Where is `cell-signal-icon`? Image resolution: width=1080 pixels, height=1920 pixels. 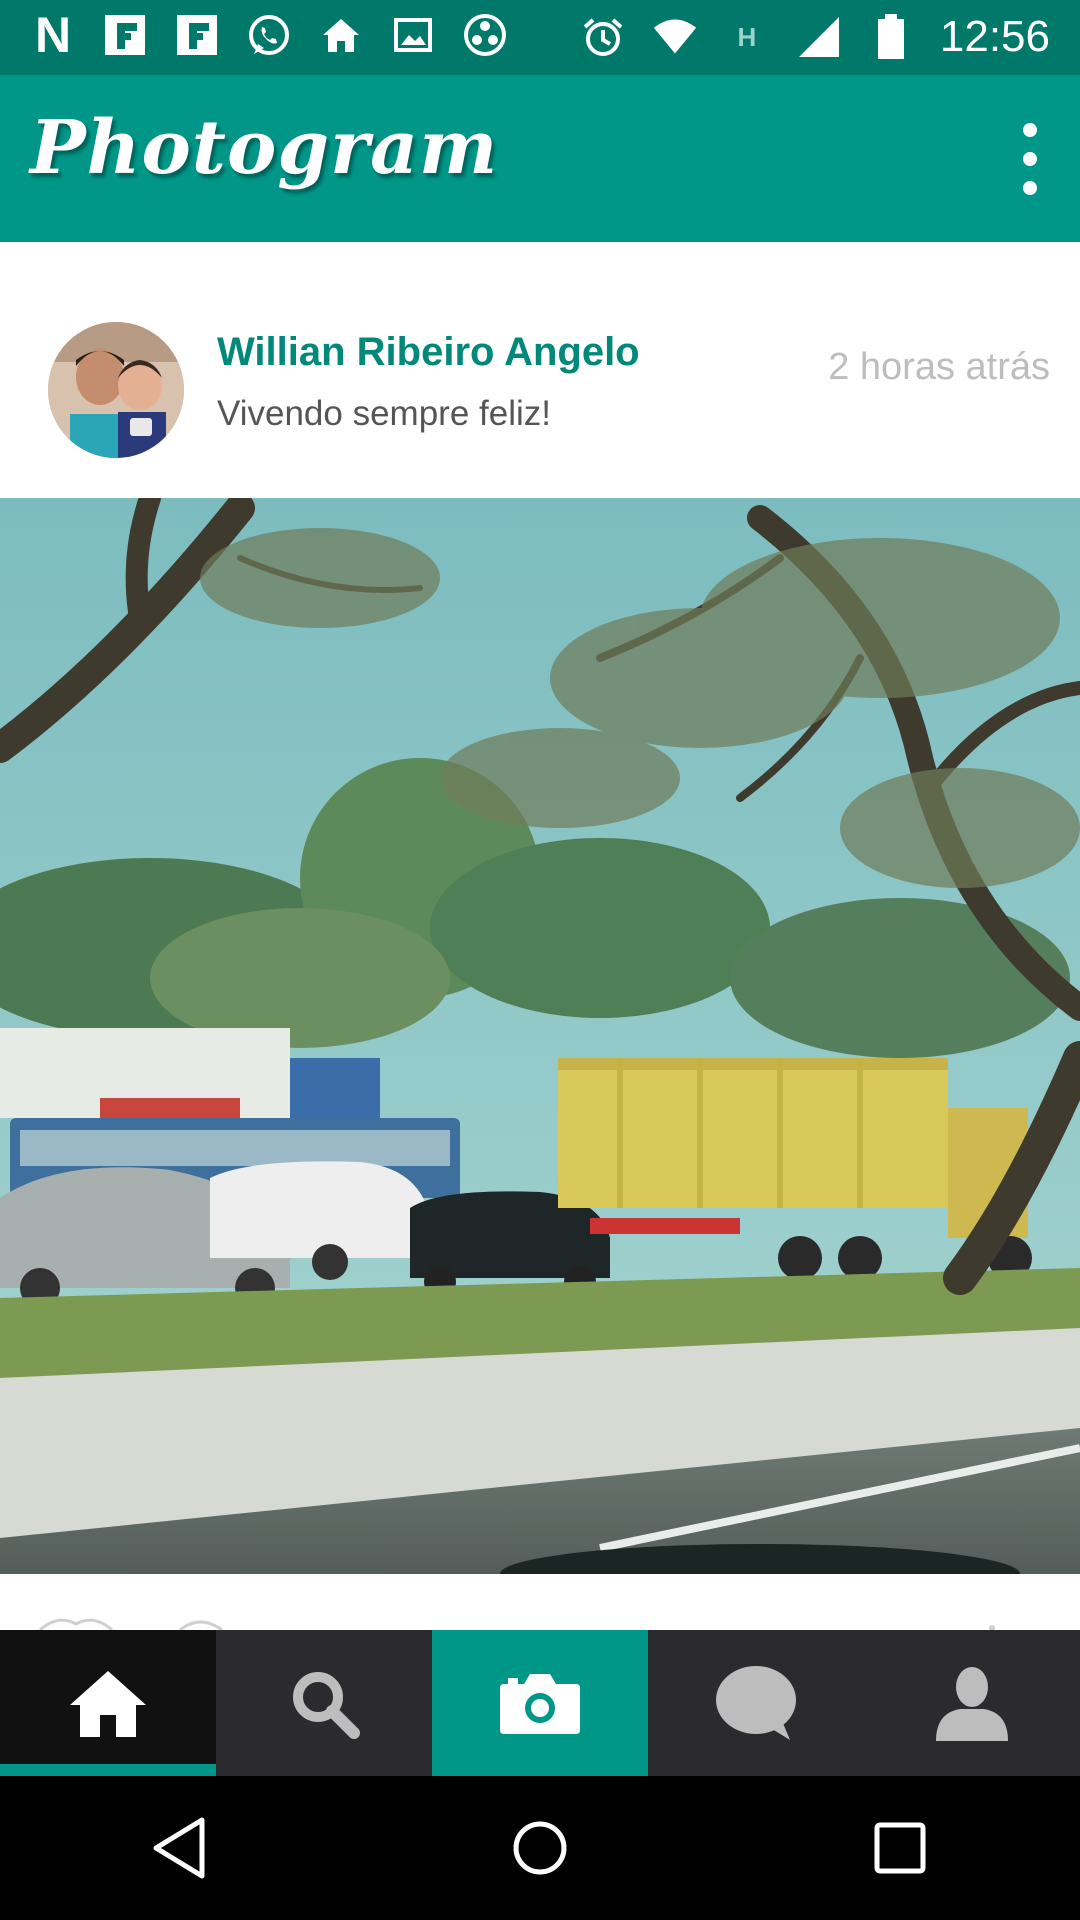 cell-signal-icon is located at coordinates (819, 37).